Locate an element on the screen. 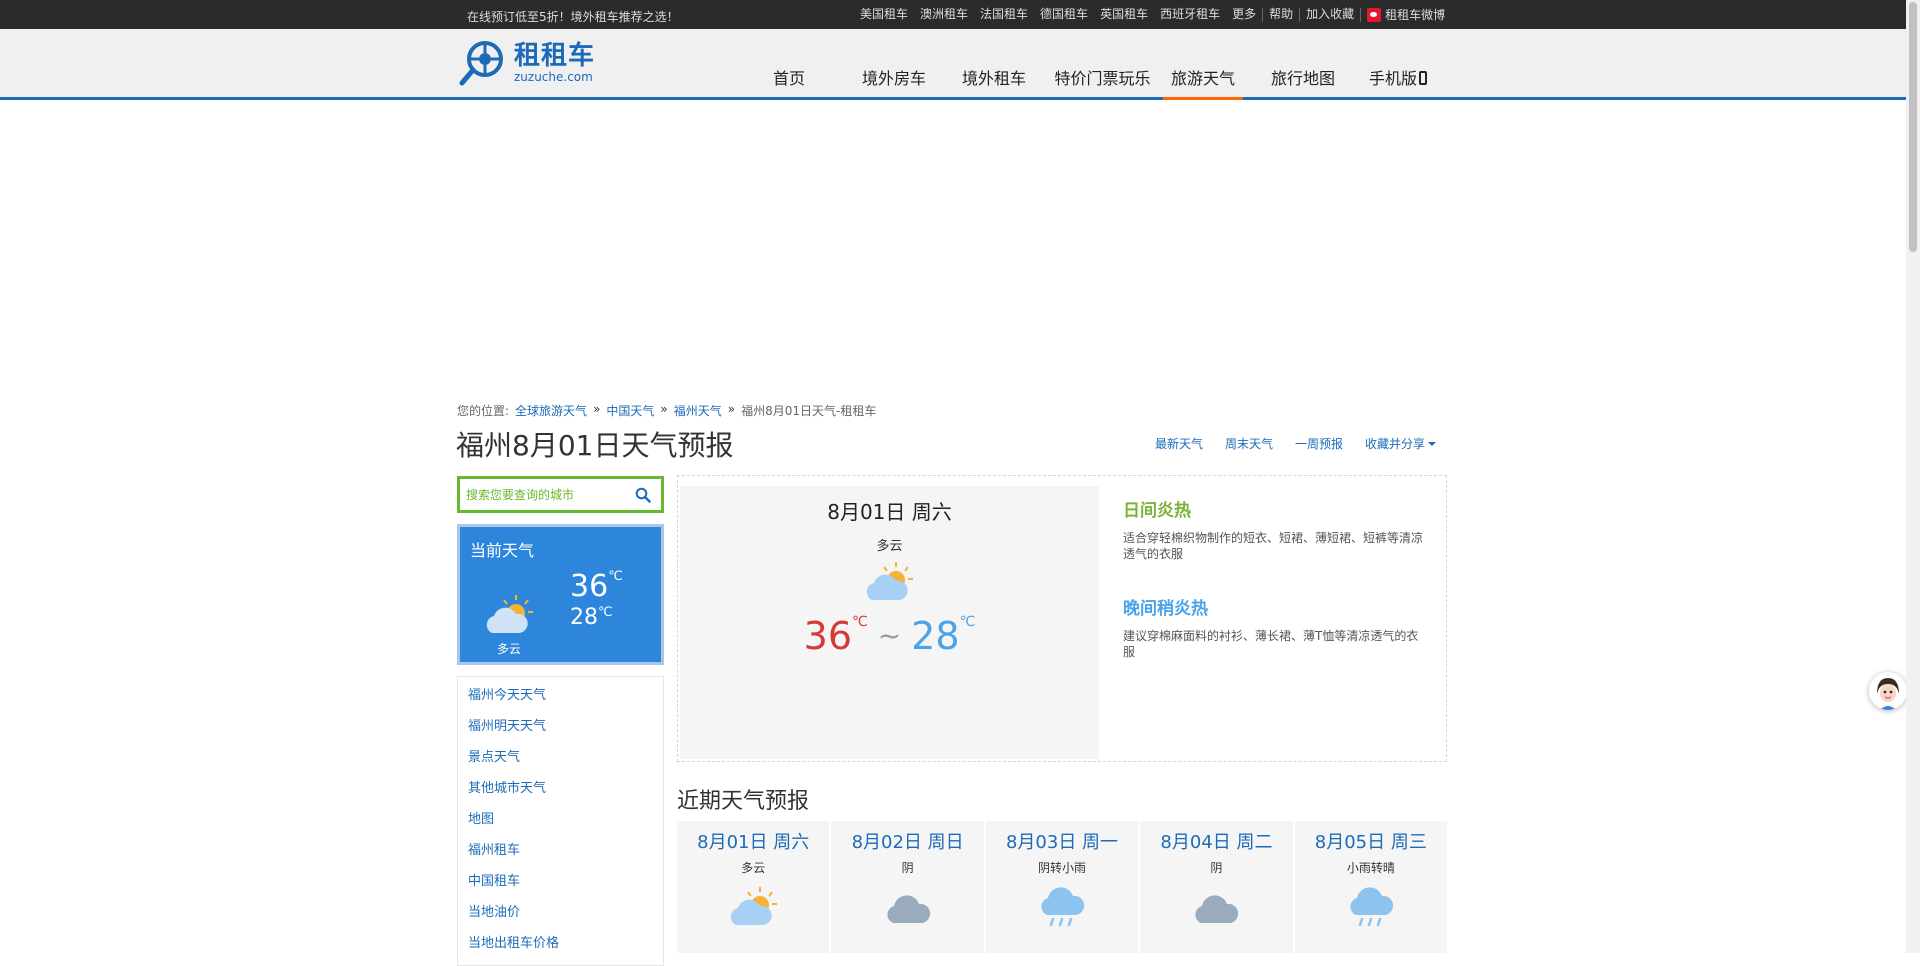 This screenshot has width=1920, height=966. phone-icon is located at coordinates (1423, 78).